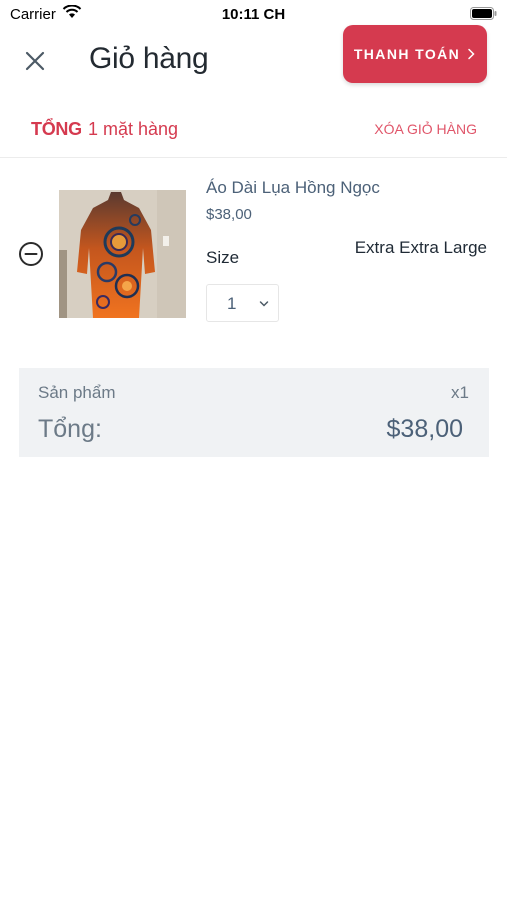 The height and width of the screenshot is (900, 507). I want to click on product-image, so click(122, 254).